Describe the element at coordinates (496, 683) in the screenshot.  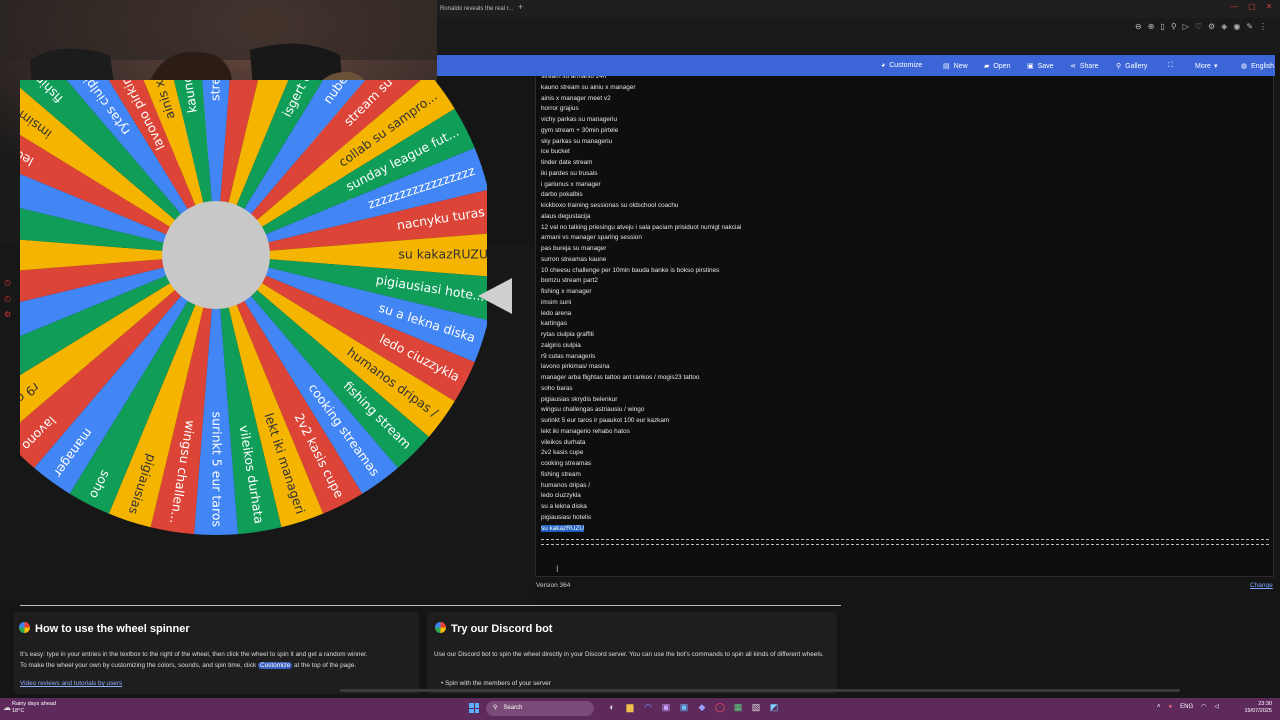
I see `discord-bullet: • Spin with the members of your server` at that location.